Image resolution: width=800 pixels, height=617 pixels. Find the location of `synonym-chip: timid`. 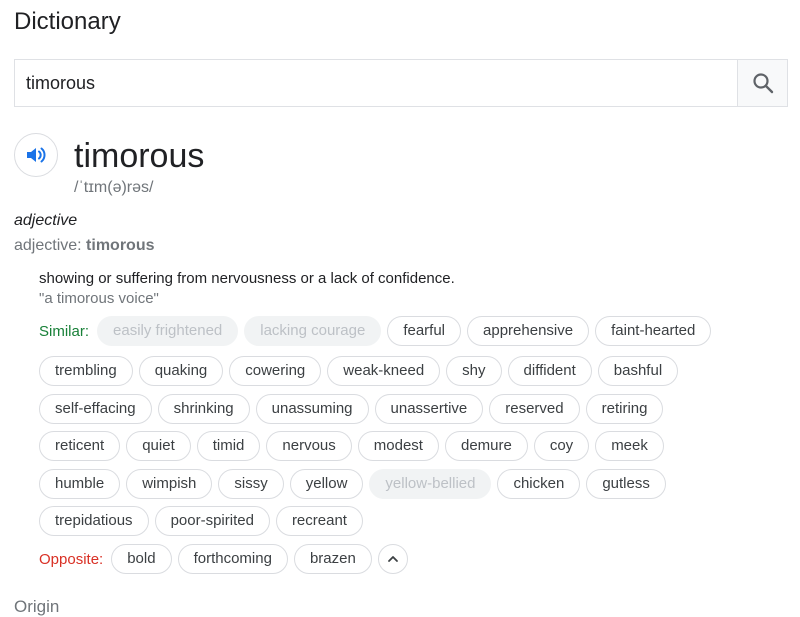

synonym-chip: timid is located at coordinates (228, 446).